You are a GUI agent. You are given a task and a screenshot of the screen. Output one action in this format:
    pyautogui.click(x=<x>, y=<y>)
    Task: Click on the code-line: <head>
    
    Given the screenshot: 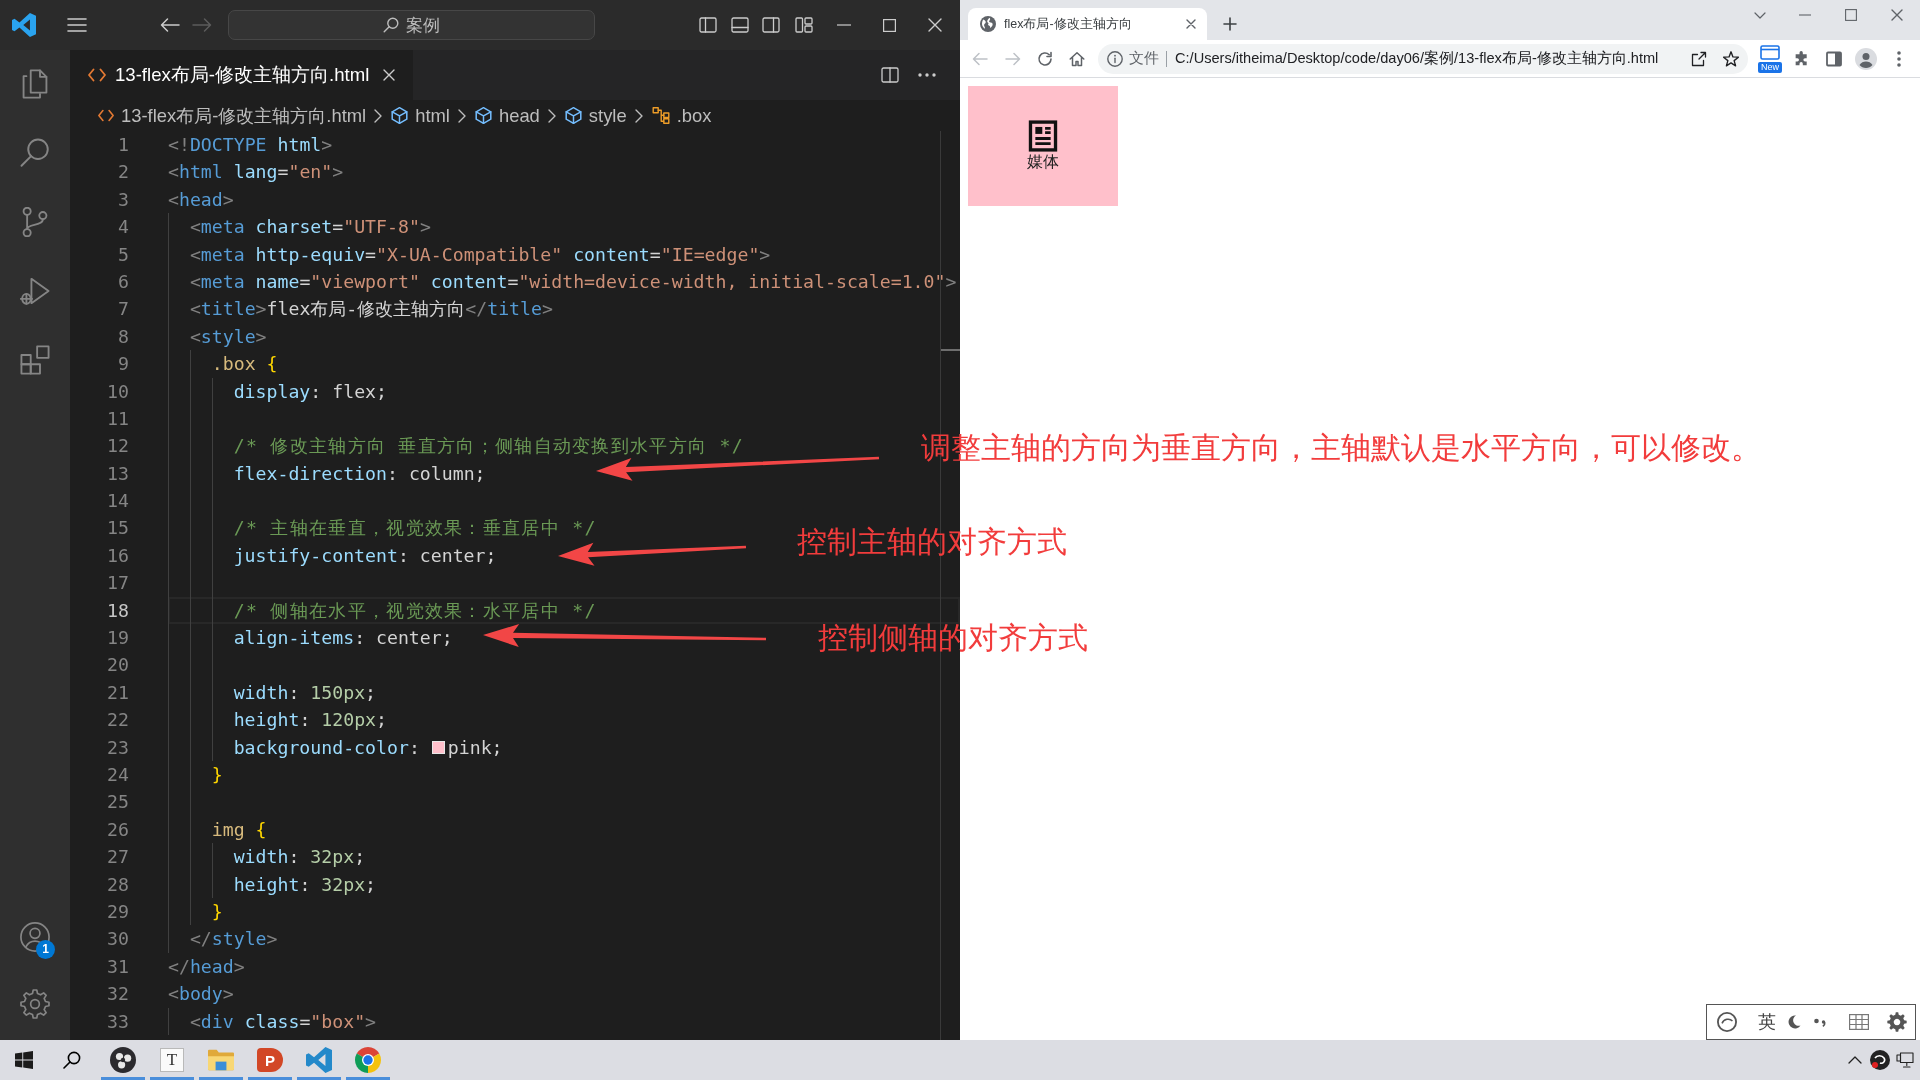 What is the action you would take?
    pyautogui.click(x=201, y=199)
    